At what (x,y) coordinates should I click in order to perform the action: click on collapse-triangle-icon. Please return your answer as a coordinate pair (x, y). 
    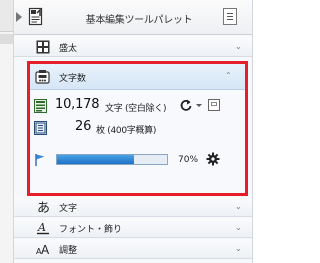
    Looking at the image, I should click on (19, 17).